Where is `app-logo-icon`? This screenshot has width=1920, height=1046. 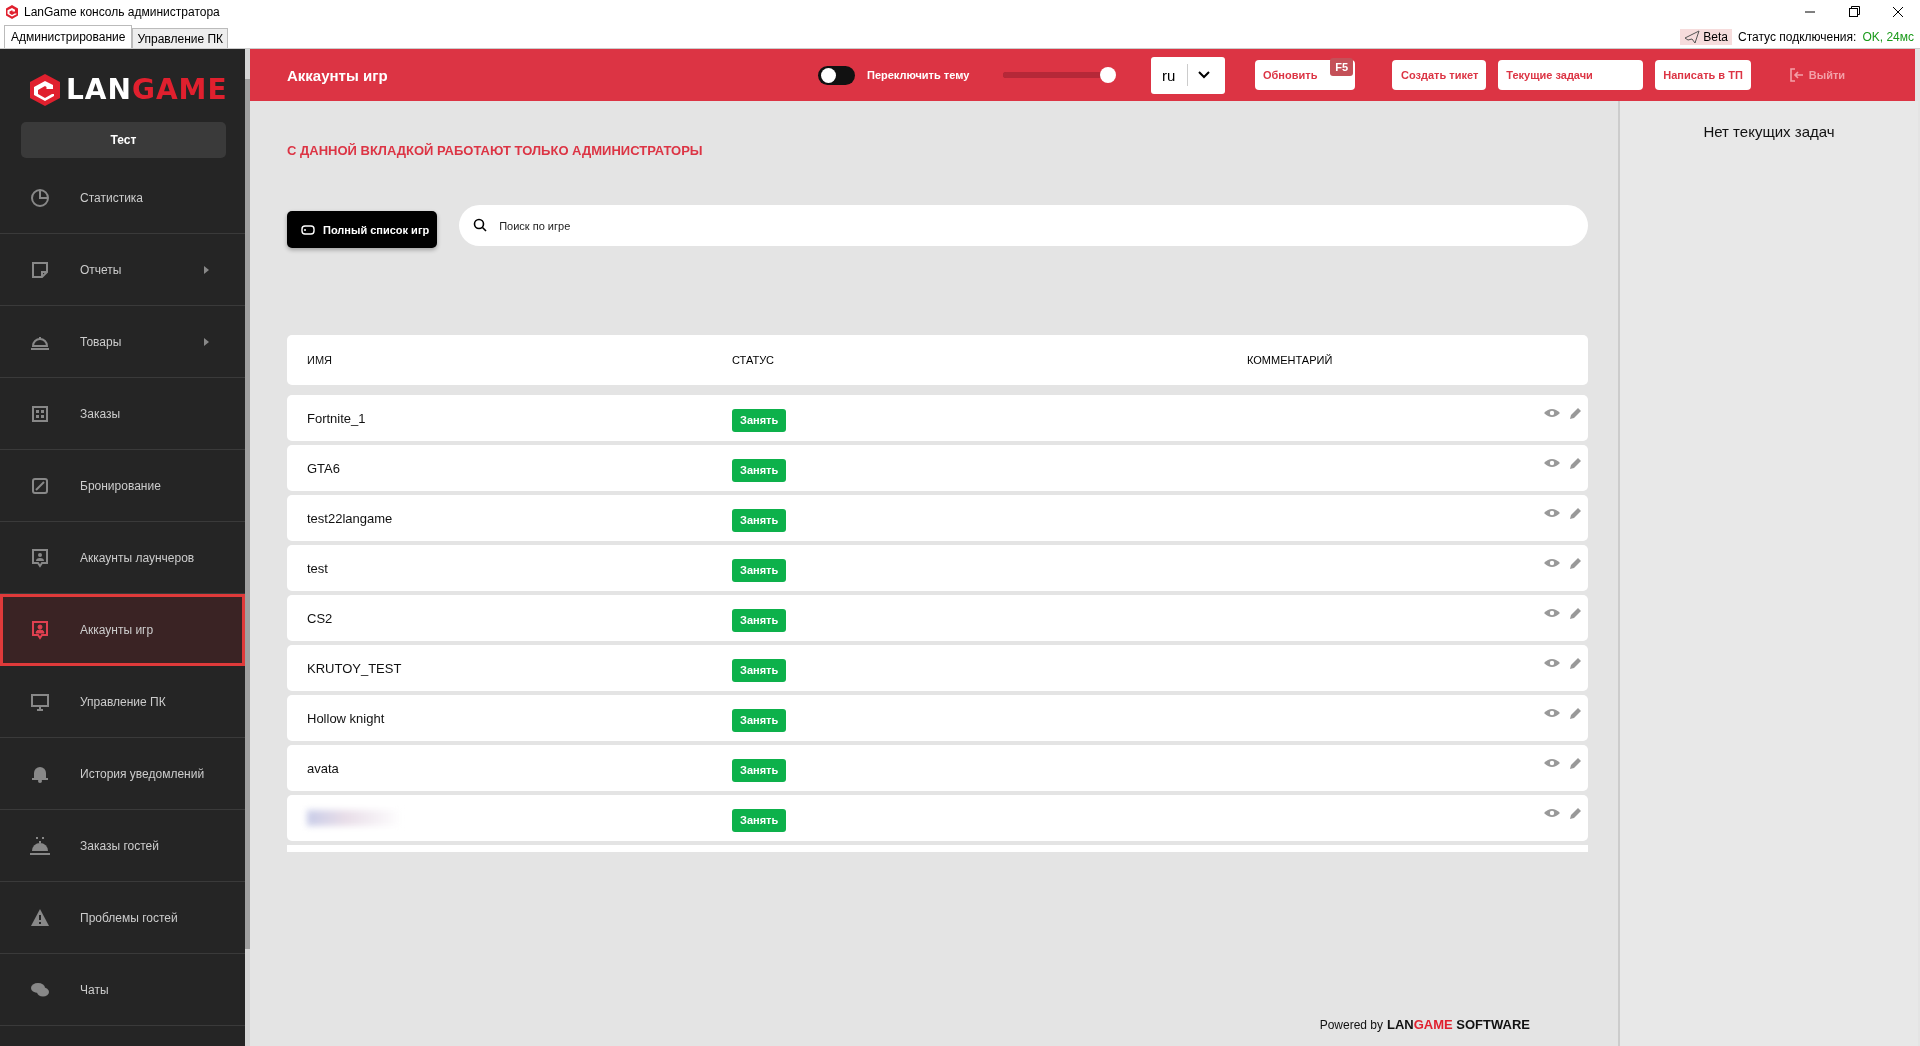
app-logo-icon is located at coordinates (12, 12).